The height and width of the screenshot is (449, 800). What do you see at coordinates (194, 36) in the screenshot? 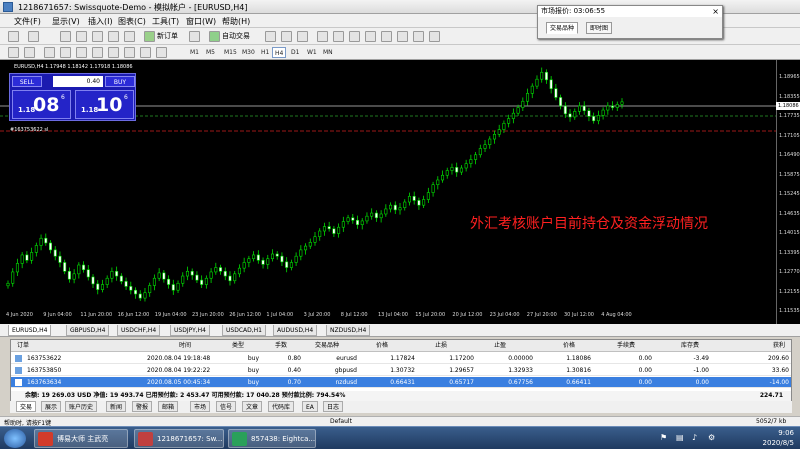
I see `metaeditor-icon` at bounding box center [194, 36].